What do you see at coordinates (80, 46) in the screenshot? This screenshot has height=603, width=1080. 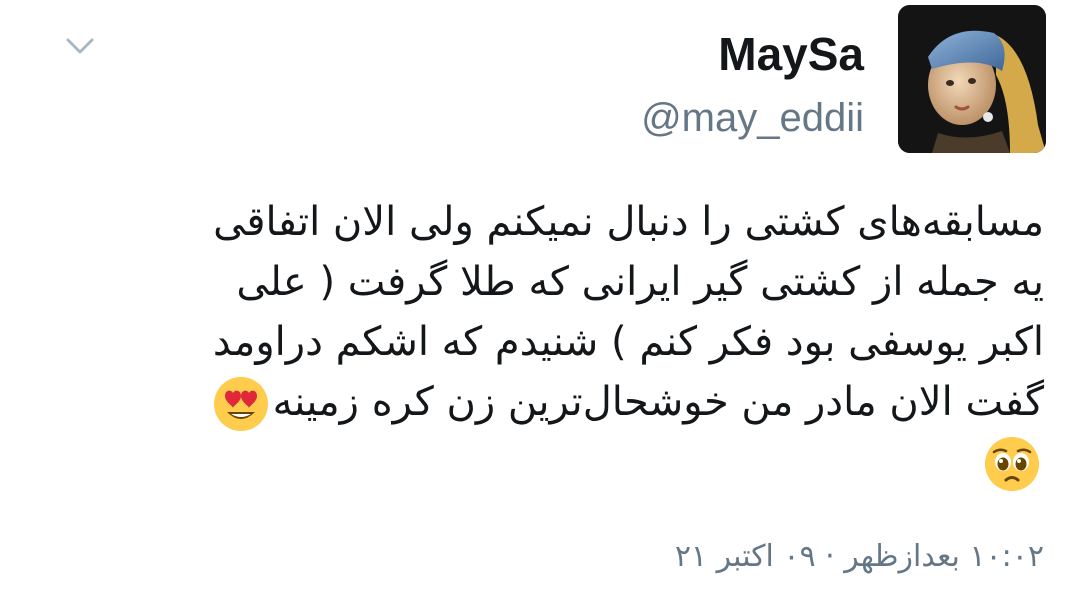 I see `chevron-down-icon` at bounding box center [80, 46].